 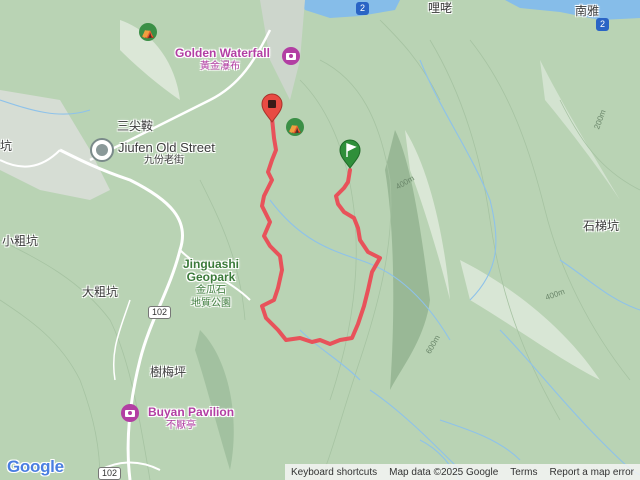 What do you see at coordinates (601, 226) in the screenshot?
I see `town-shitikeng: 石梯坑` at bounding box center [601, 226].